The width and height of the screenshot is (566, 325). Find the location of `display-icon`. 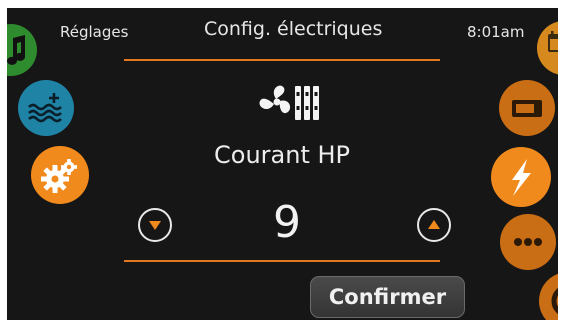

display-icon is located at coordinates (527, 108).